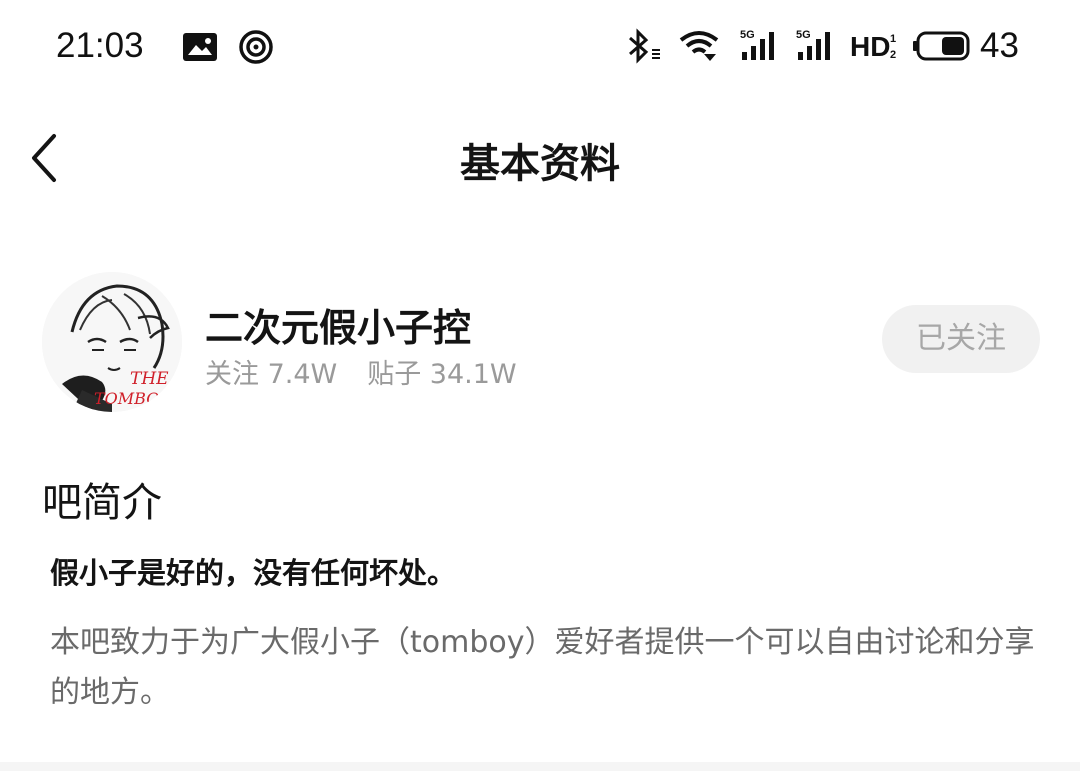  What do you see at coordinates (942, 48) in the screenshot?
I see `battery-icon` at bounding box center [942, 48].